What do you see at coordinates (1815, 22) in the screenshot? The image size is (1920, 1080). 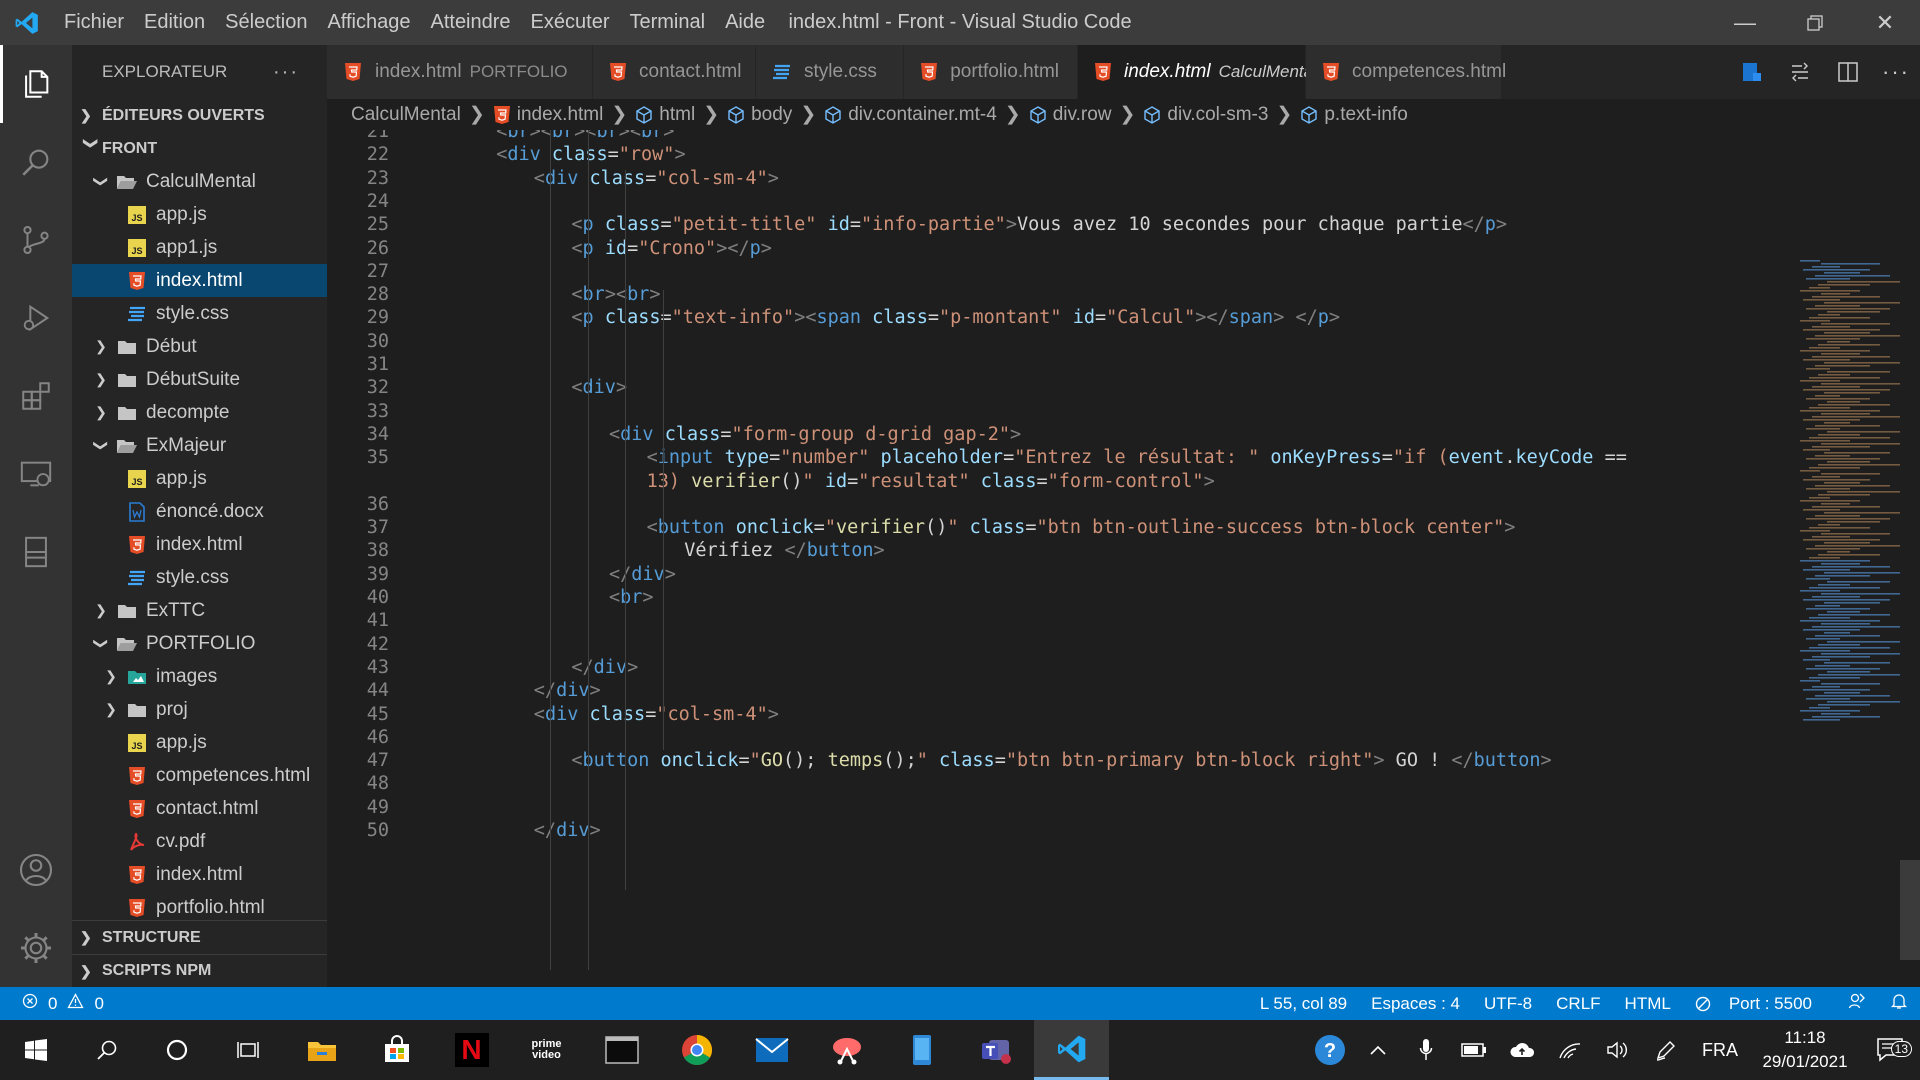 I see `restore-button` at bounding box center [1815, 22].